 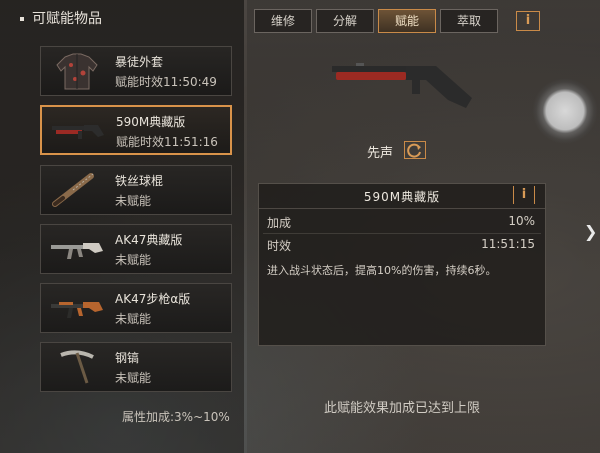 What do you see at coordinates (136, 367) in the screenshot?
I see `item-steel-pickaxe: 钢镐 未赋能` at bounding box center [136, 367].